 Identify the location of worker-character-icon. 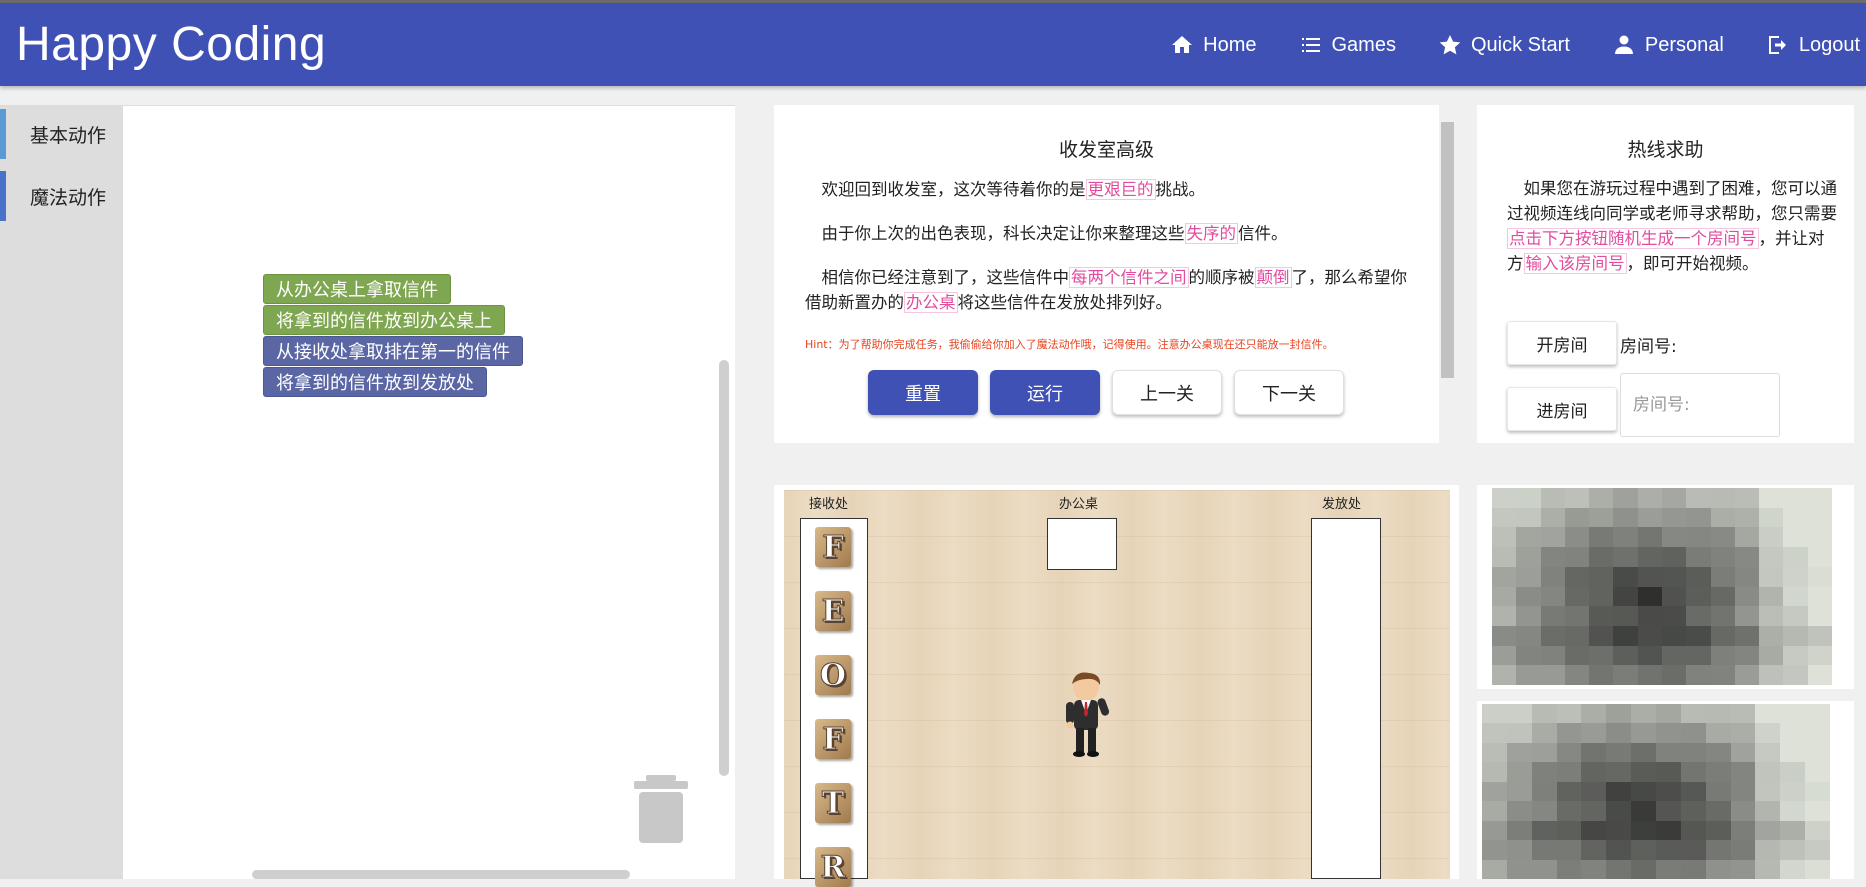
(1087, 714).